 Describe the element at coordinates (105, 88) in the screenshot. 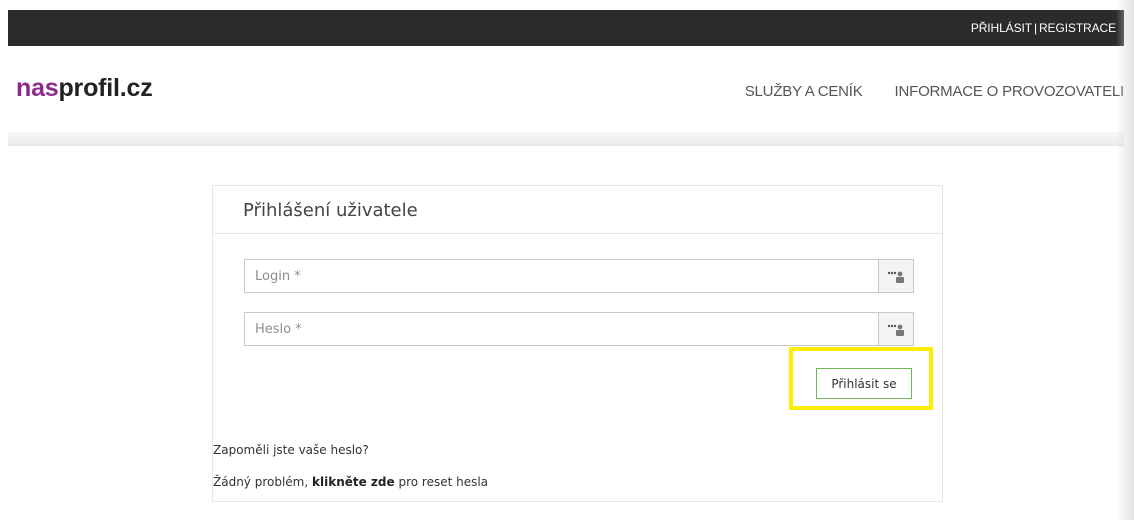

I see `logo-part-profil: profil.cz` at that location.